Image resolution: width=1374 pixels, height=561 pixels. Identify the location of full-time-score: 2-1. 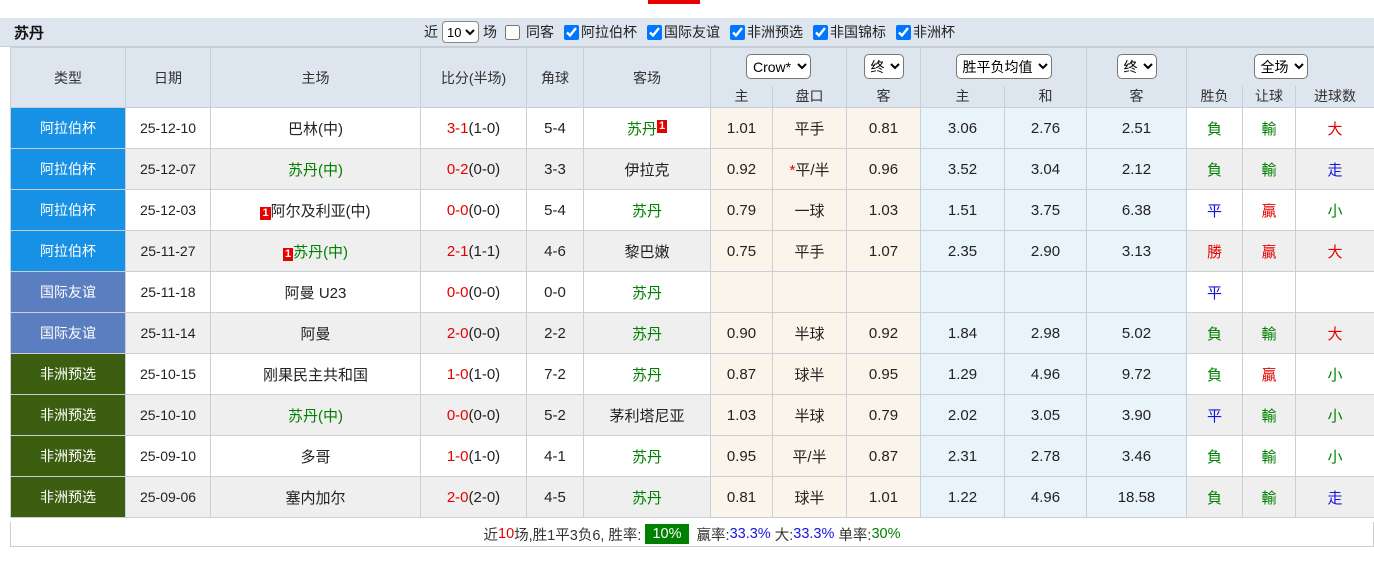
(457, 251).